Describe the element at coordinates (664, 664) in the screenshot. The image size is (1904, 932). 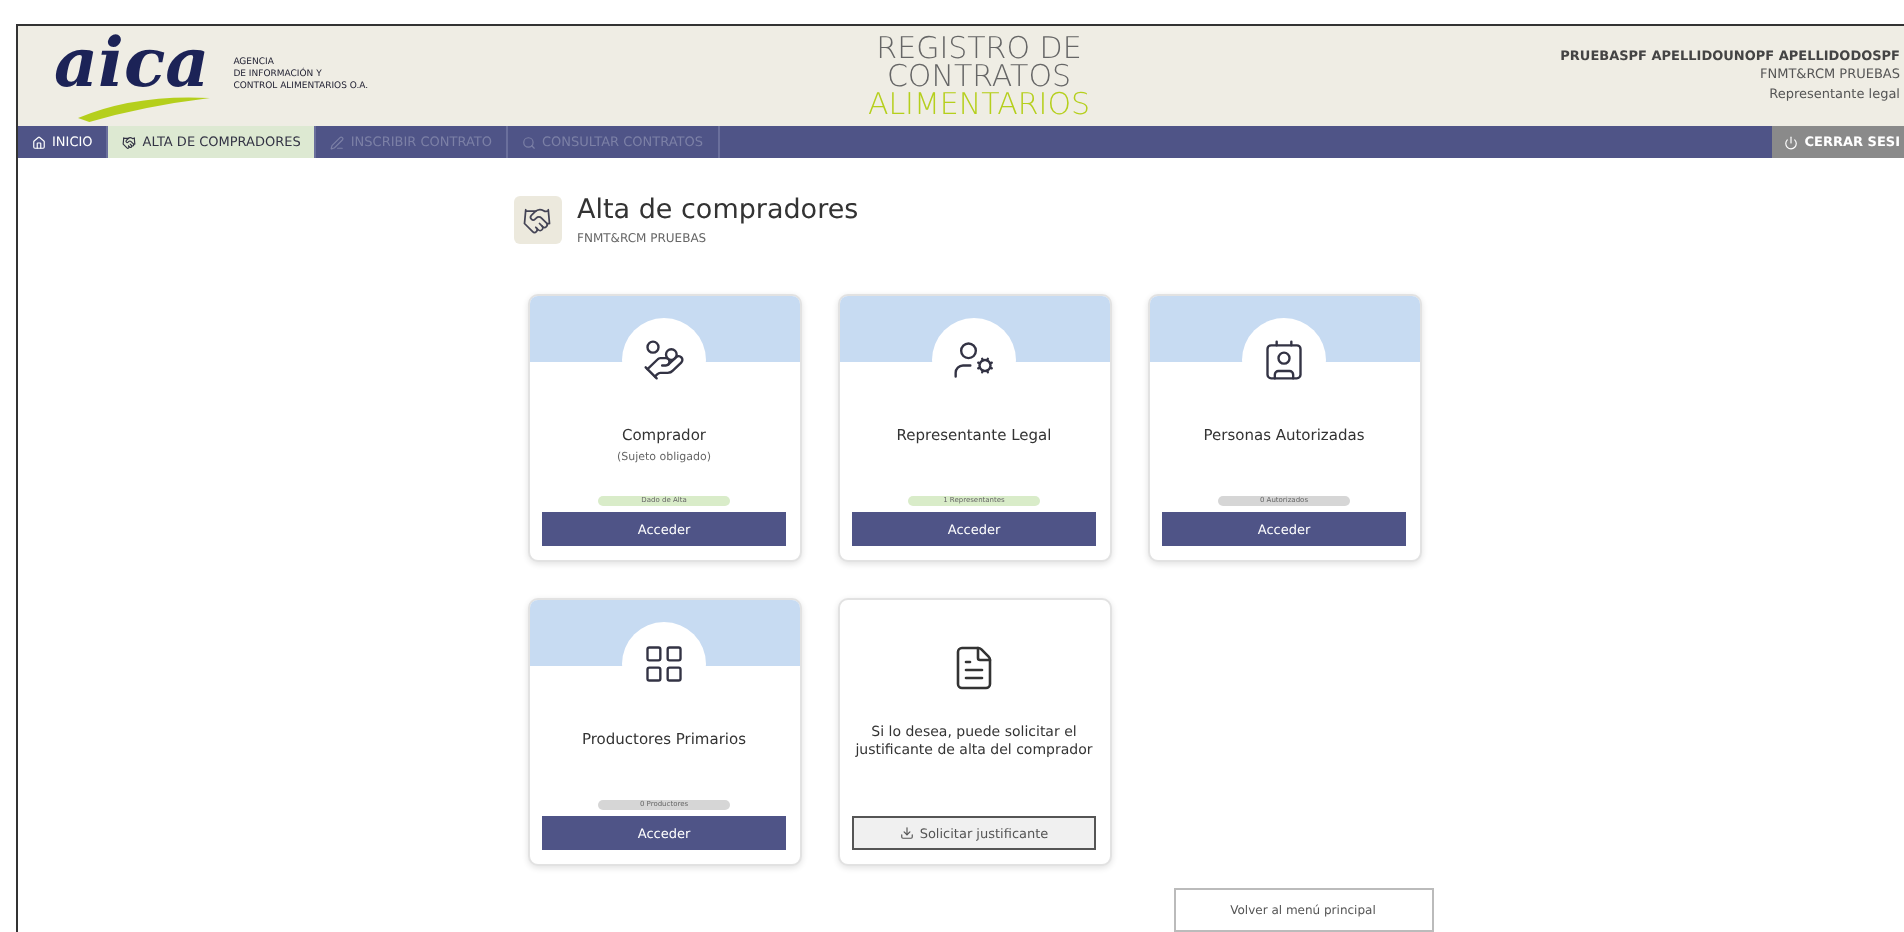
I see `grid-icon` at that location.